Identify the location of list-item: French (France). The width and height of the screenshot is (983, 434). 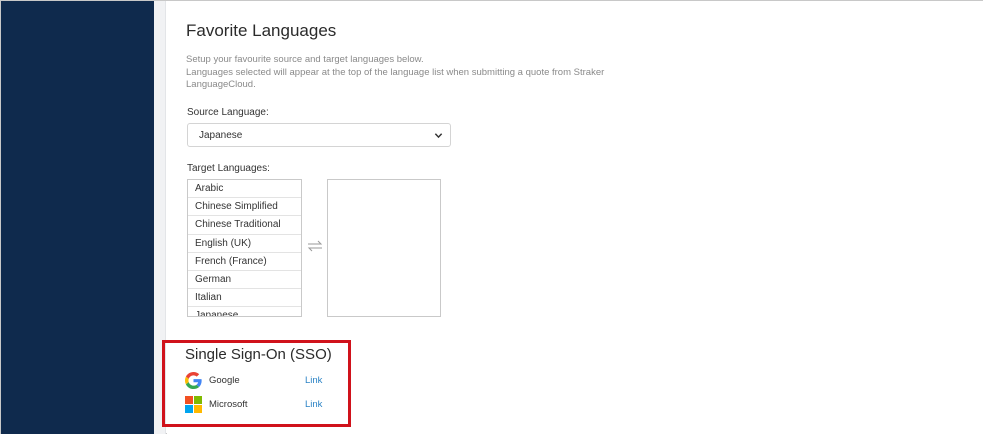
(244, 262).